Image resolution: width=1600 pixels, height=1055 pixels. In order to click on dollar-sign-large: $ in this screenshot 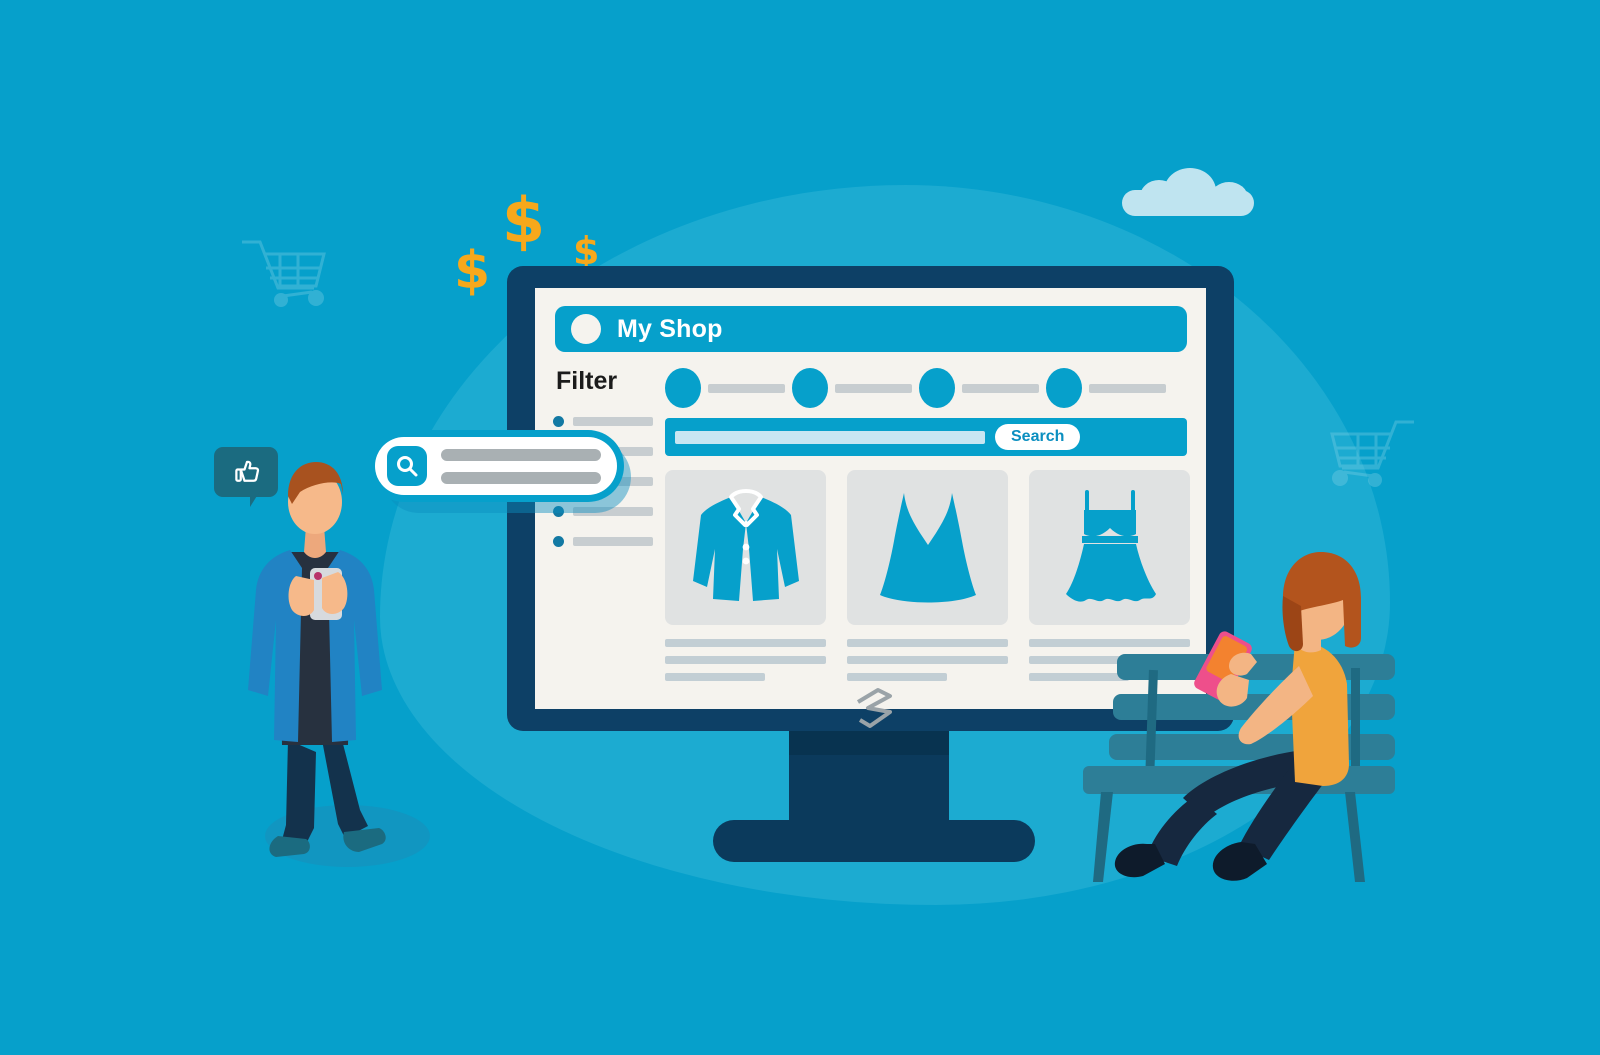, I will do `click(524, 220)`.